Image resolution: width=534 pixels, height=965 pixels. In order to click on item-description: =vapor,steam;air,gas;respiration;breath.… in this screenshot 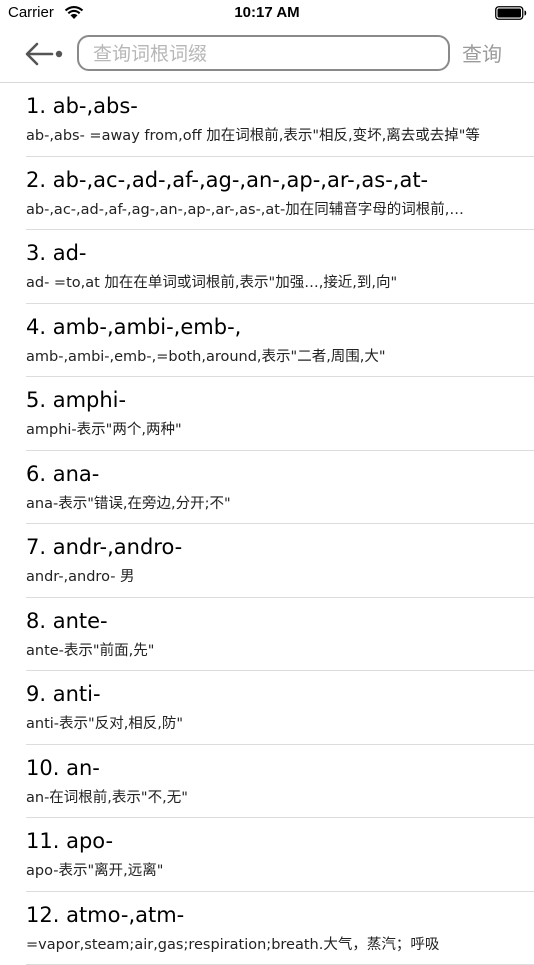, I will do `click(266, 943)`.